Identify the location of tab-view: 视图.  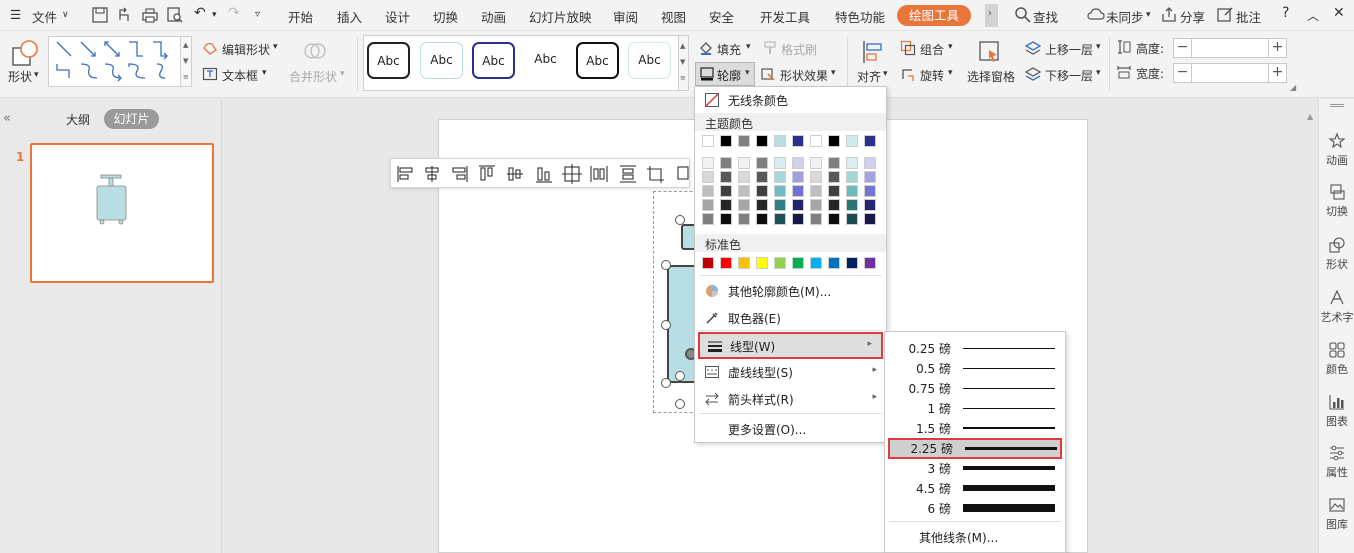
(673, 16).